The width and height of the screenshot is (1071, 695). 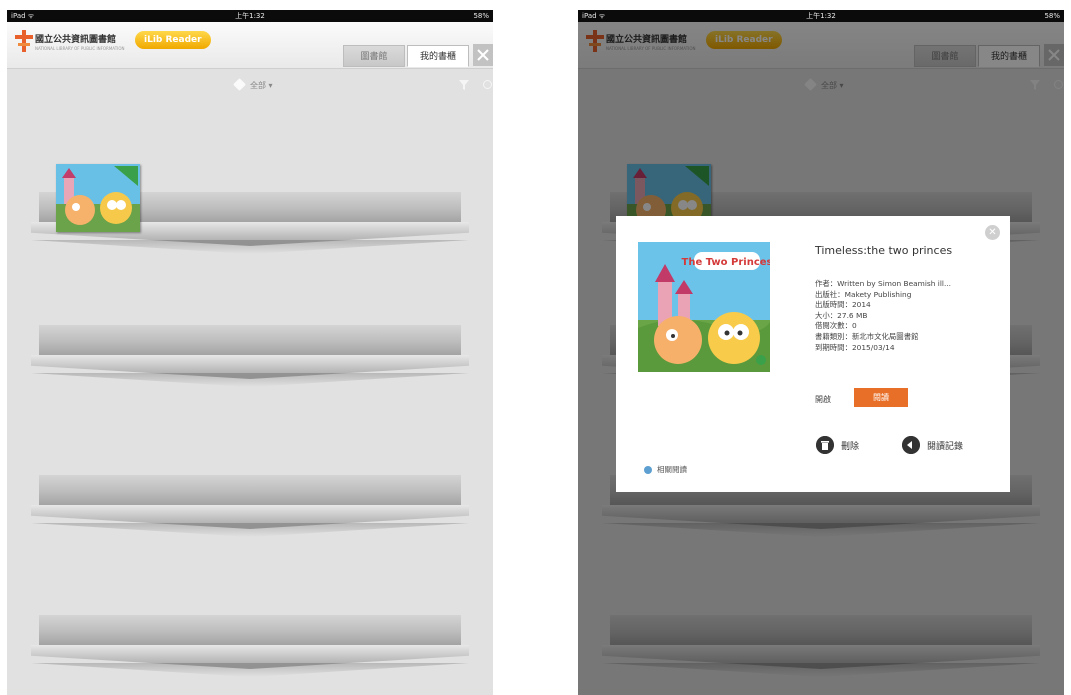 I want to click on app-badge: iLib Reader, so click(x=173, y=40).